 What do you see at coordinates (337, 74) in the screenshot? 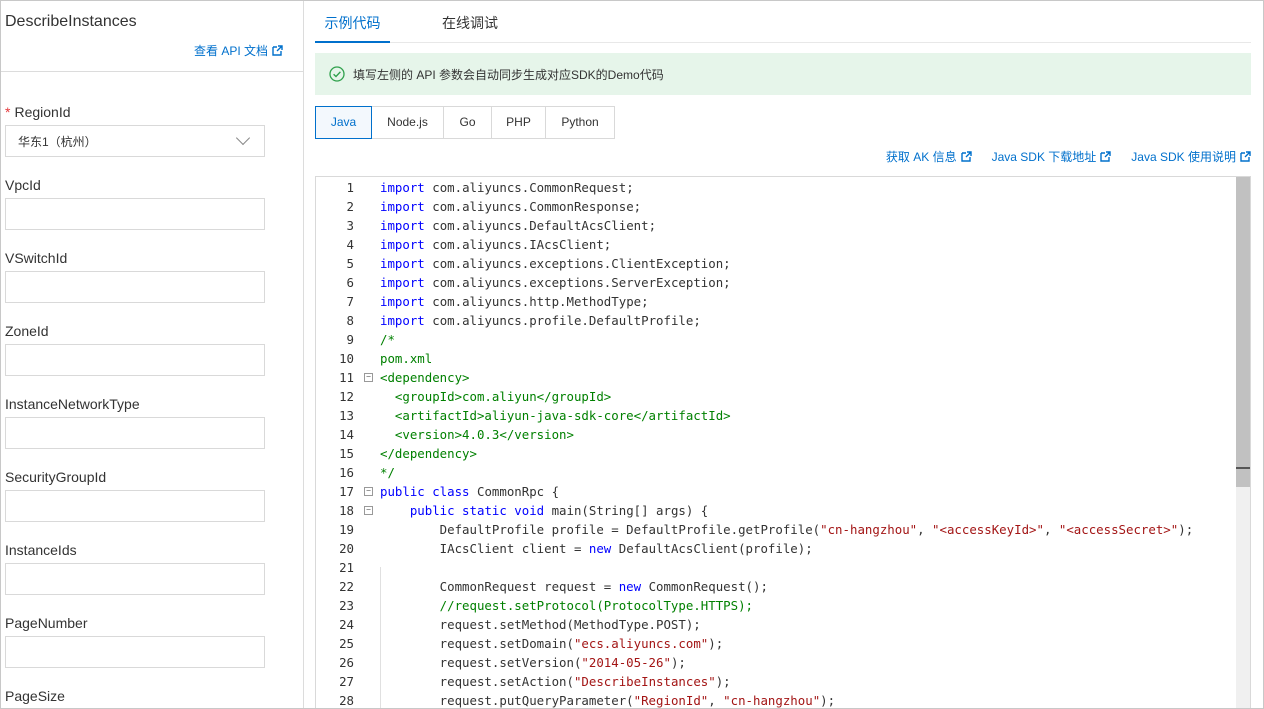
I see `check-circle-icon` at bounding box center [337, 74].